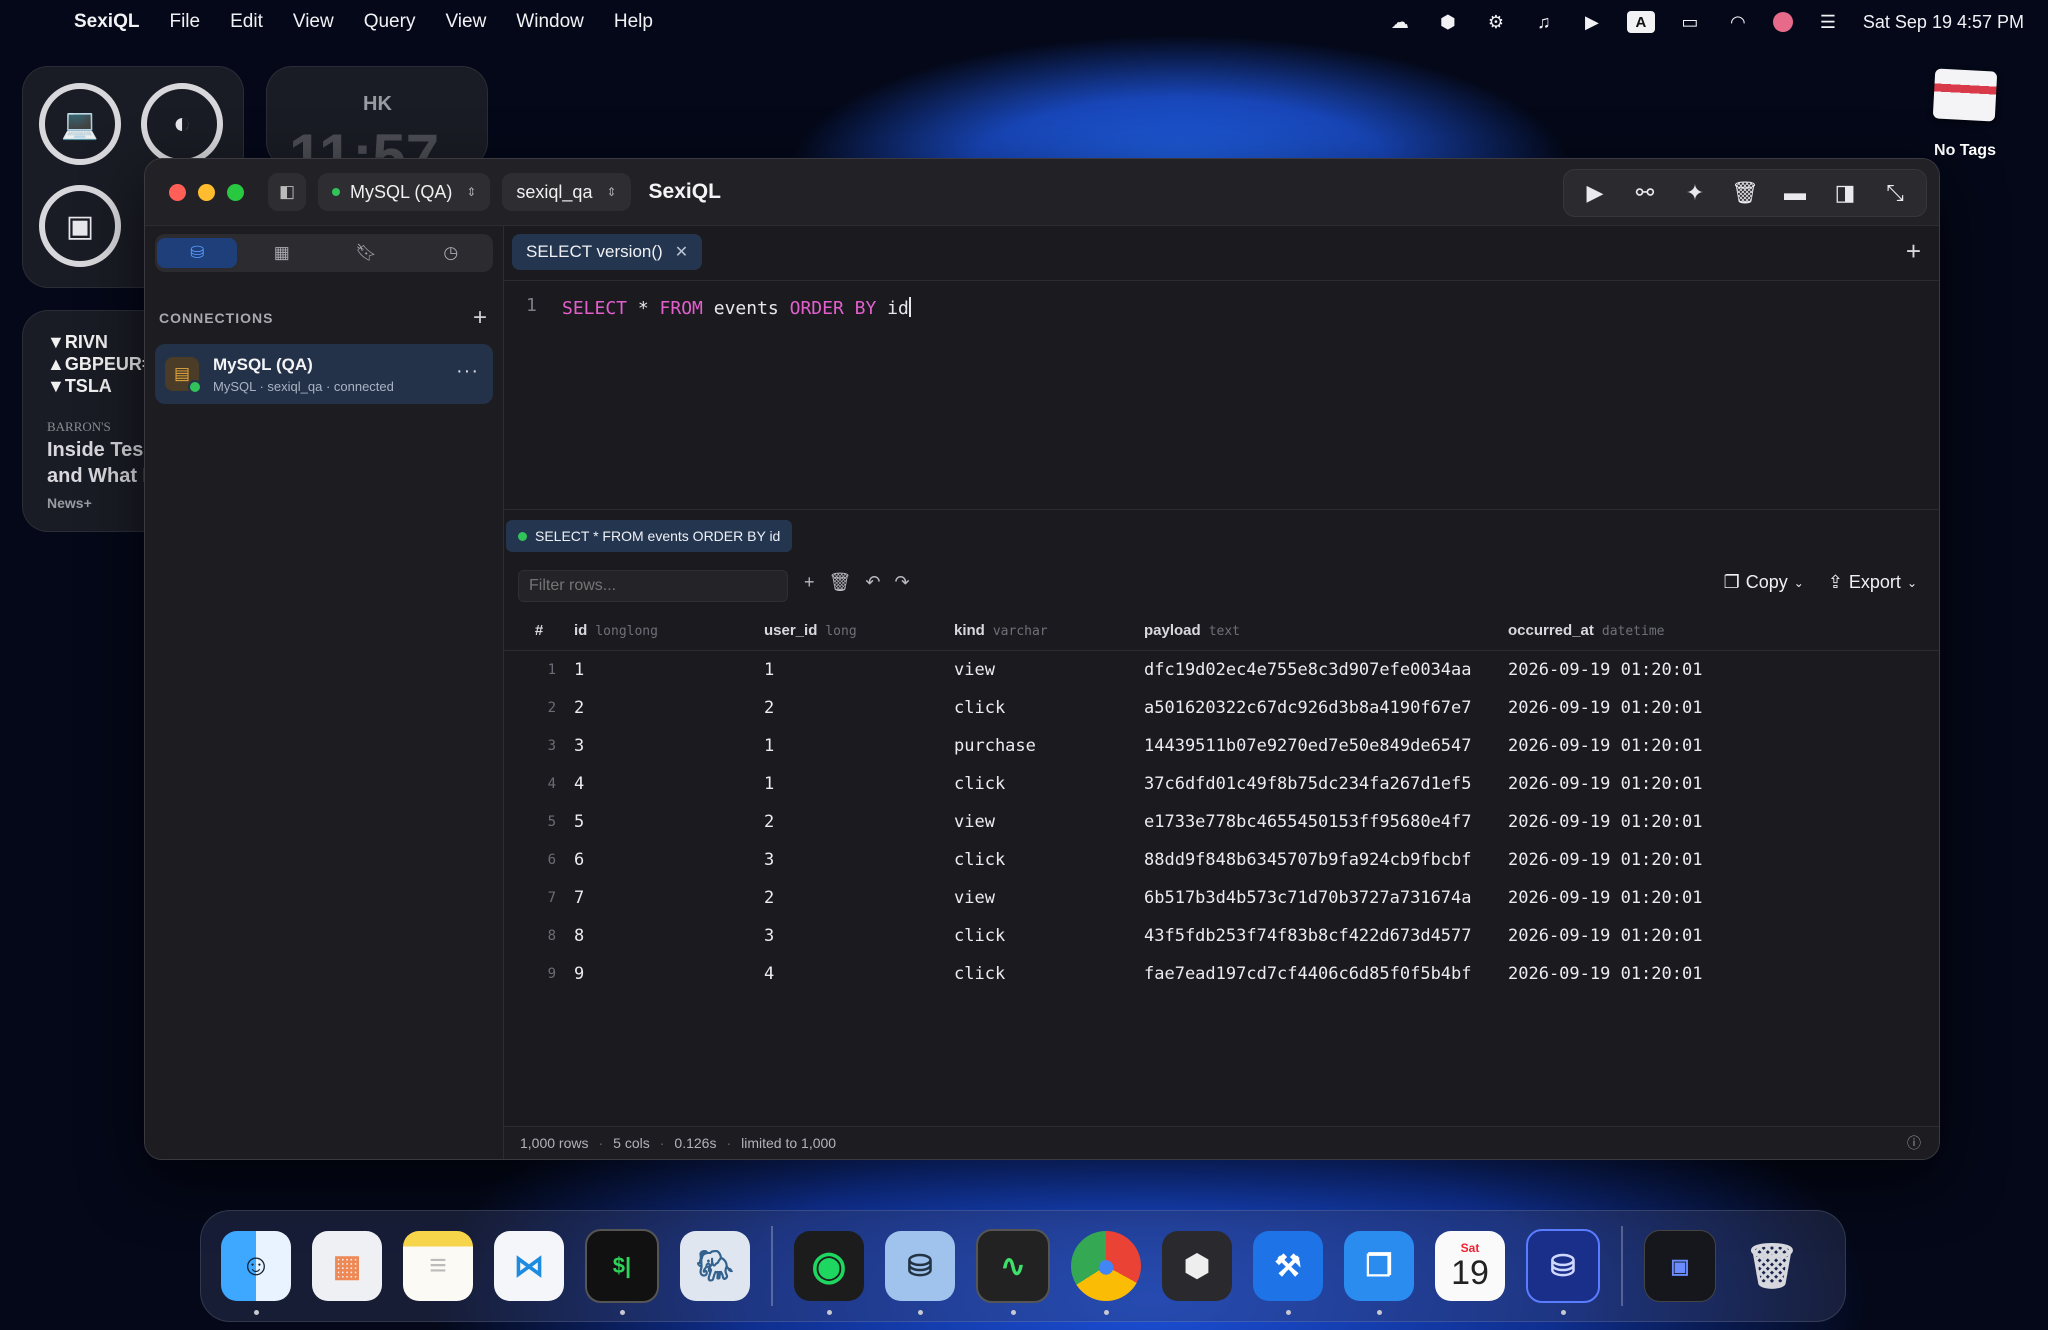  I want to click on trash-icon: 🗑, so click(1772, 1266).